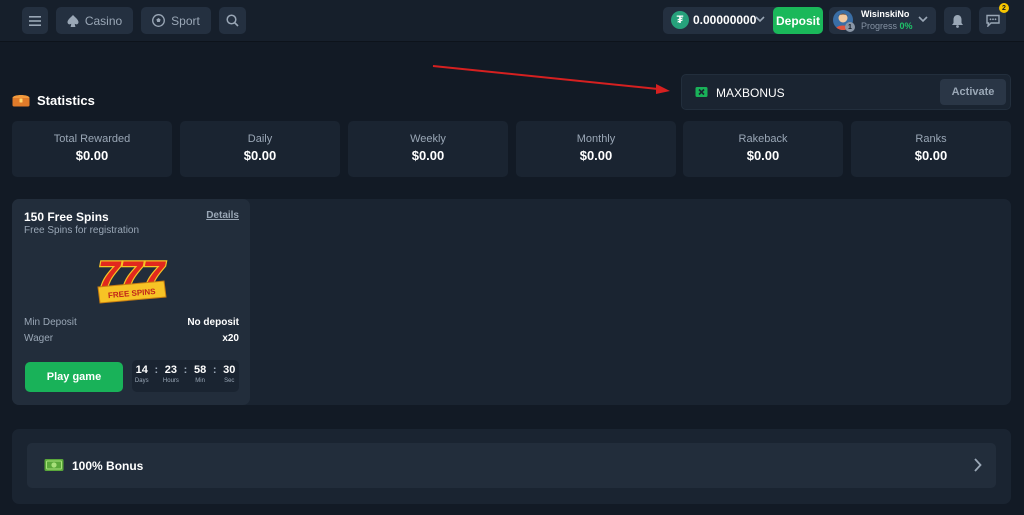 The image size is (1024, 515). Describe the element at coordinates (185, 20) in the screenshot. I see `sport-label: Sport` at that location.